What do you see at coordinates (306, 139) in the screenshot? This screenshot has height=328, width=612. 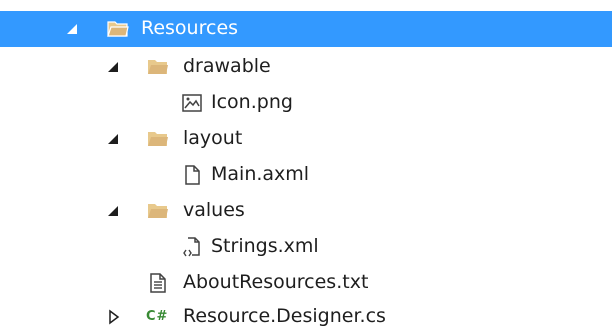 I see `tree-item-layout: layout` at bounding box center [306, 139].